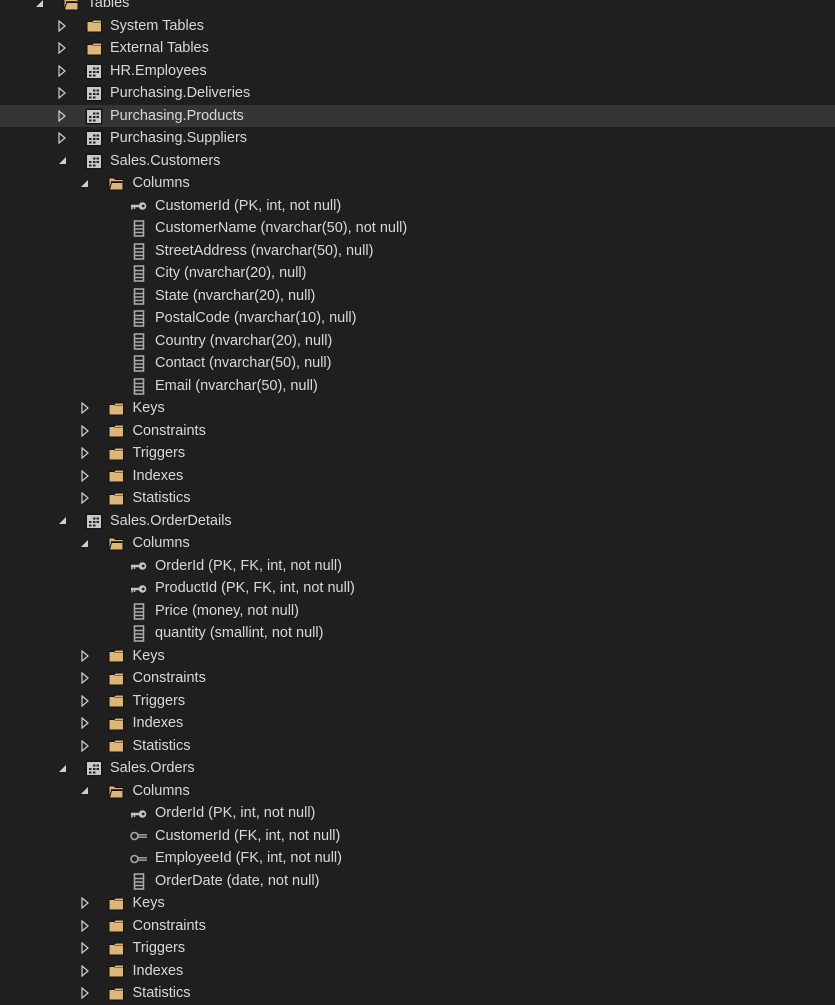 The image size is (835, 1005). I want to click on tree-node-label: EmployeeId (FK, int, not null), so click(248, 858).